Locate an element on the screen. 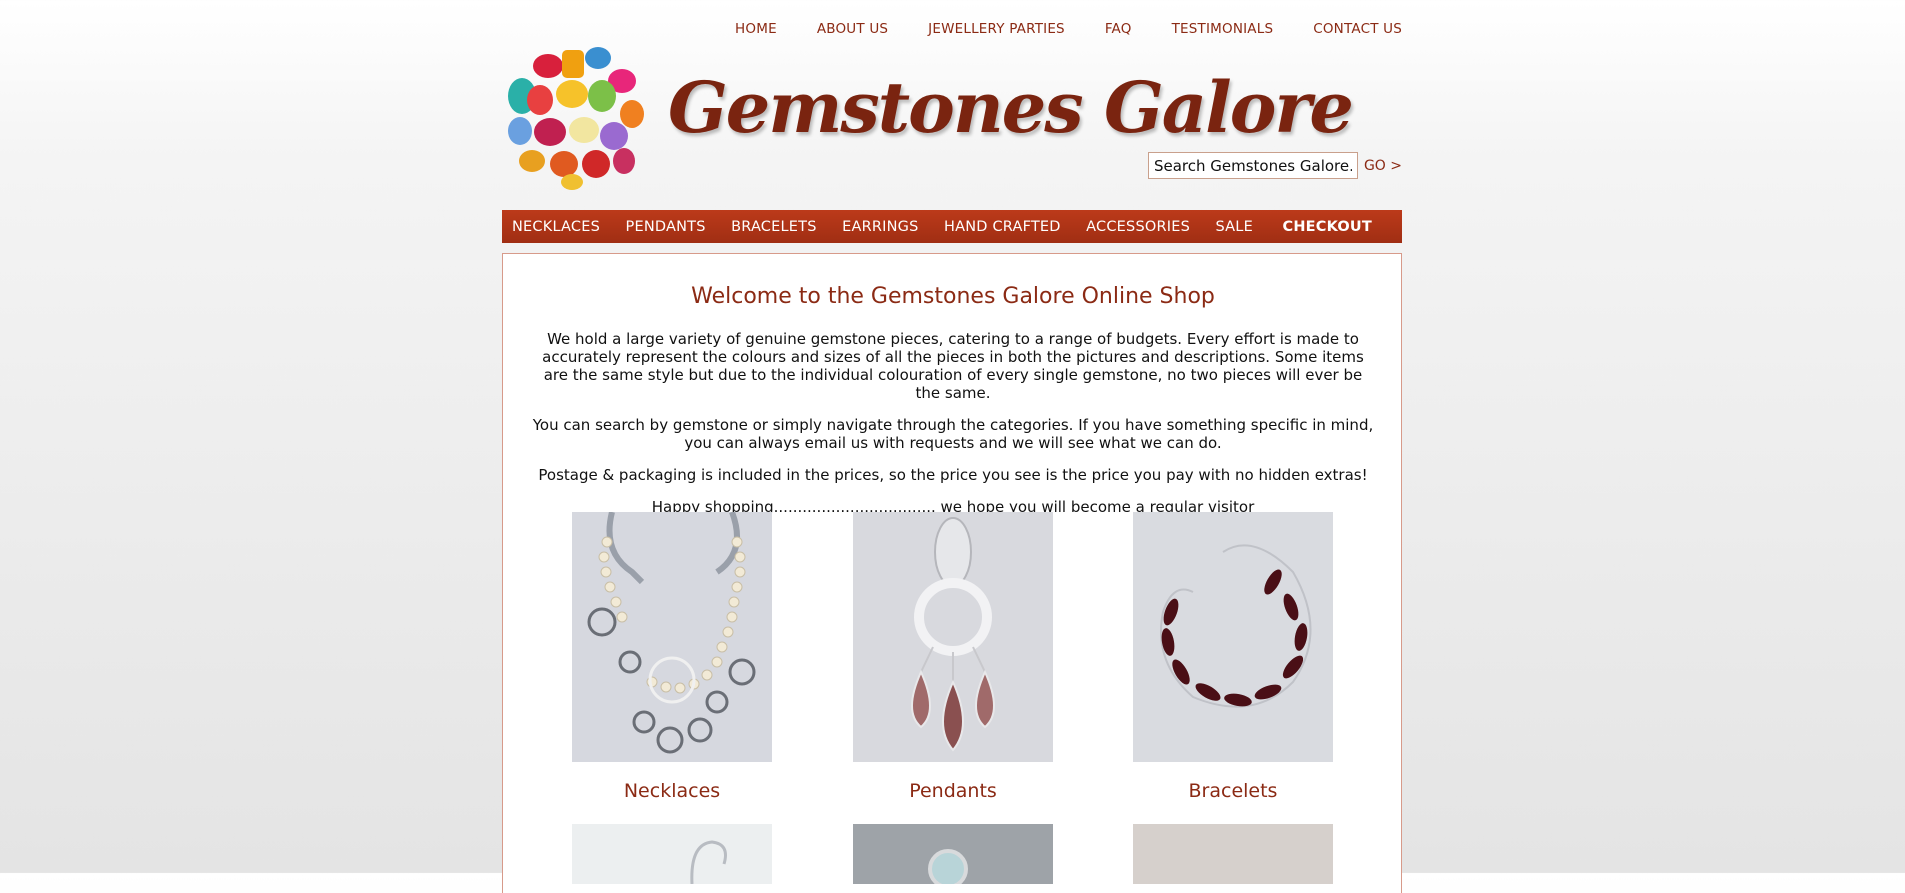 Image resolution: width=1905 pixels, height=893 pixels. category-earrings: EARRINGS is located at coordinates (880, 227).